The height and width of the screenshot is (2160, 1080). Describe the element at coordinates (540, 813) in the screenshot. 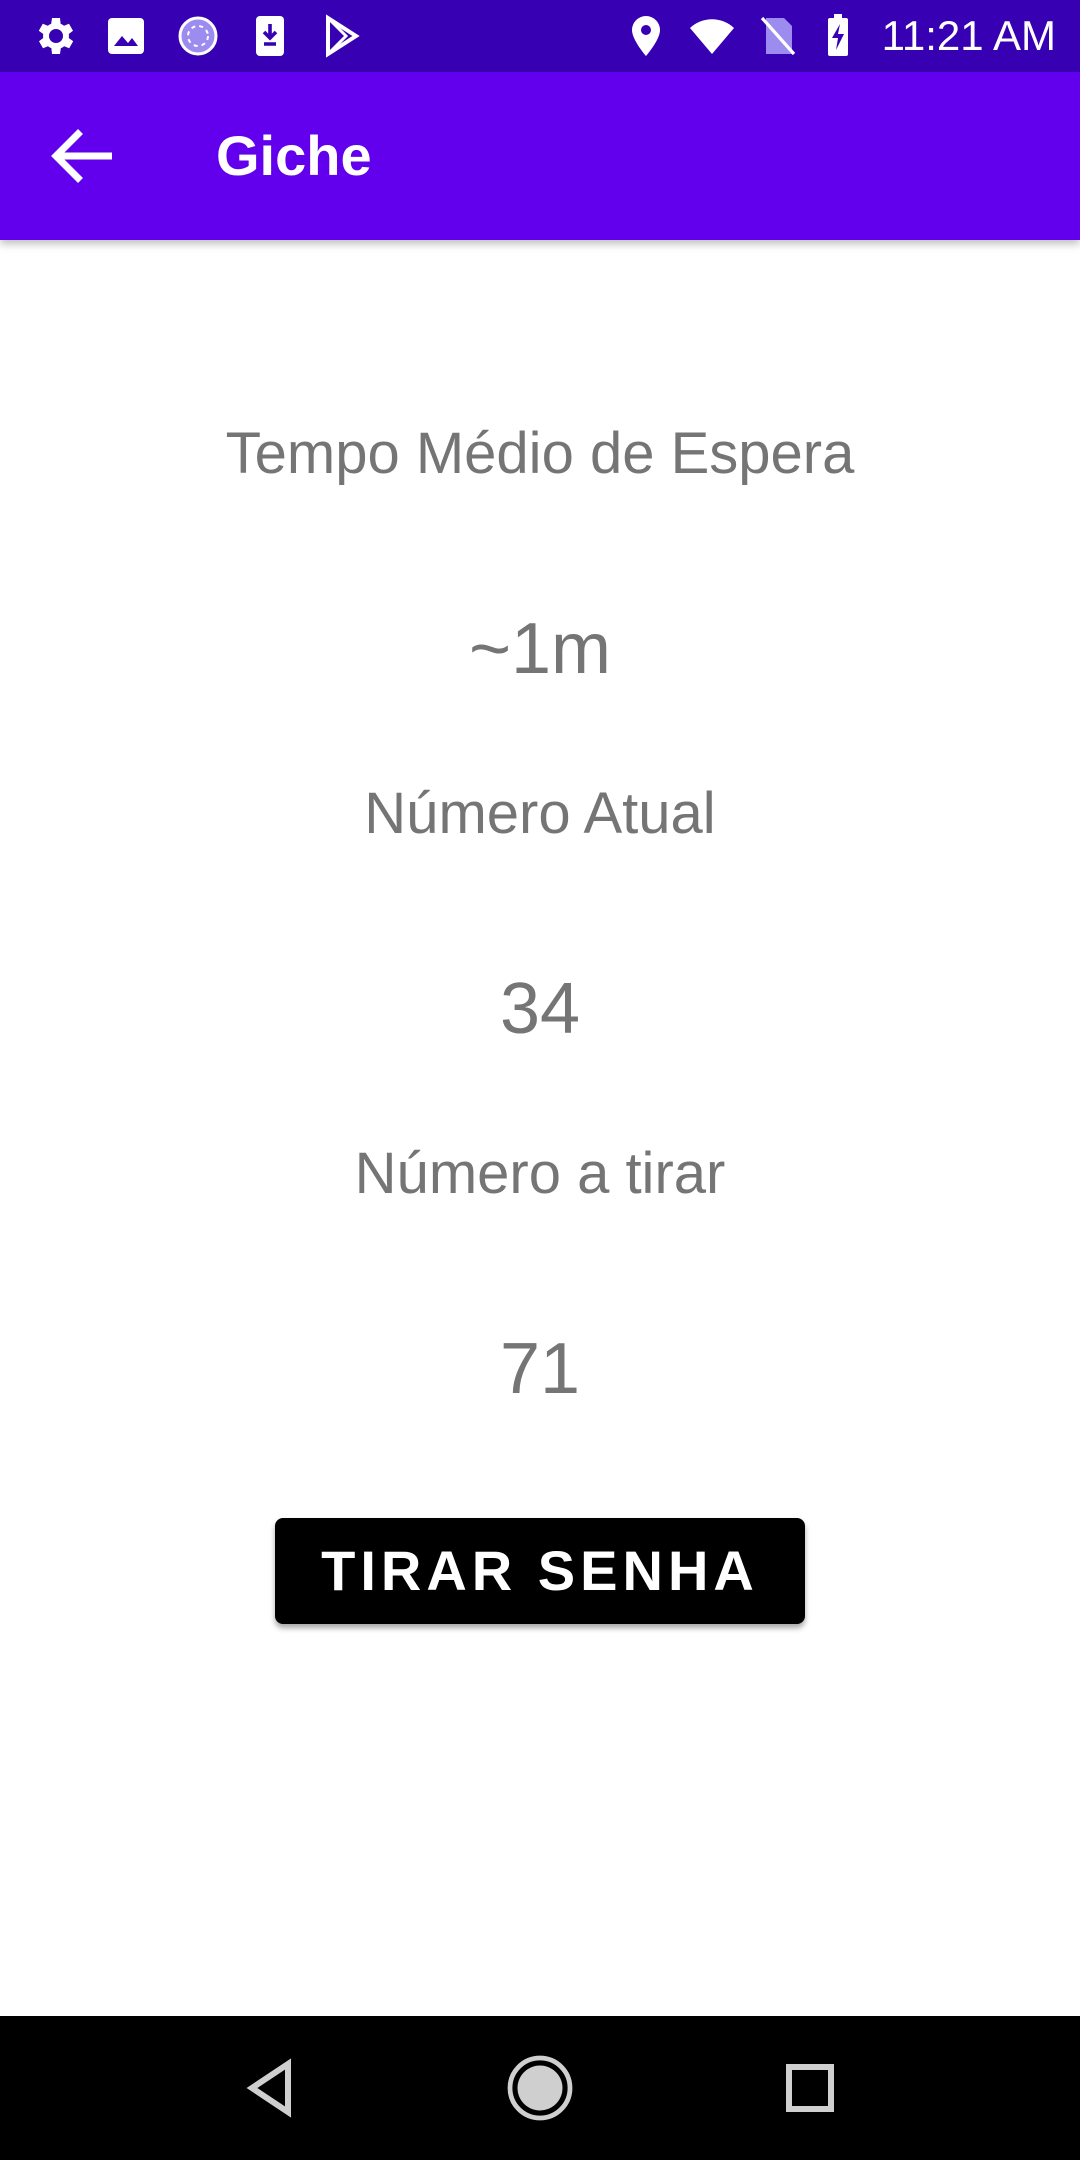

I see `current-number-label: Número Atual` at that location.